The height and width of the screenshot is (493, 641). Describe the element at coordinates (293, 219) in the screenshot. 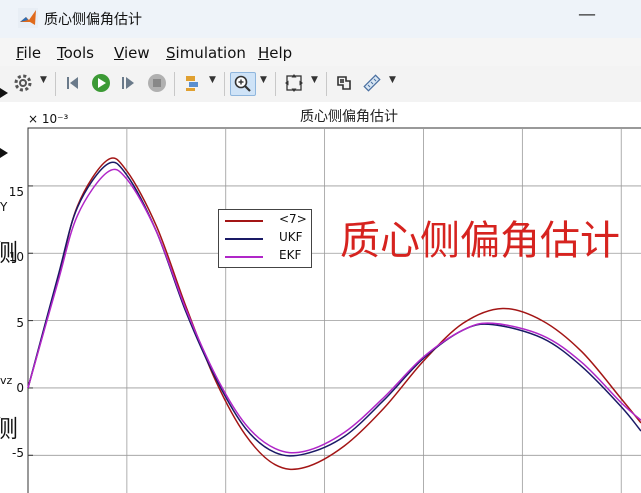

I see `legend-label: <7>` at that location.